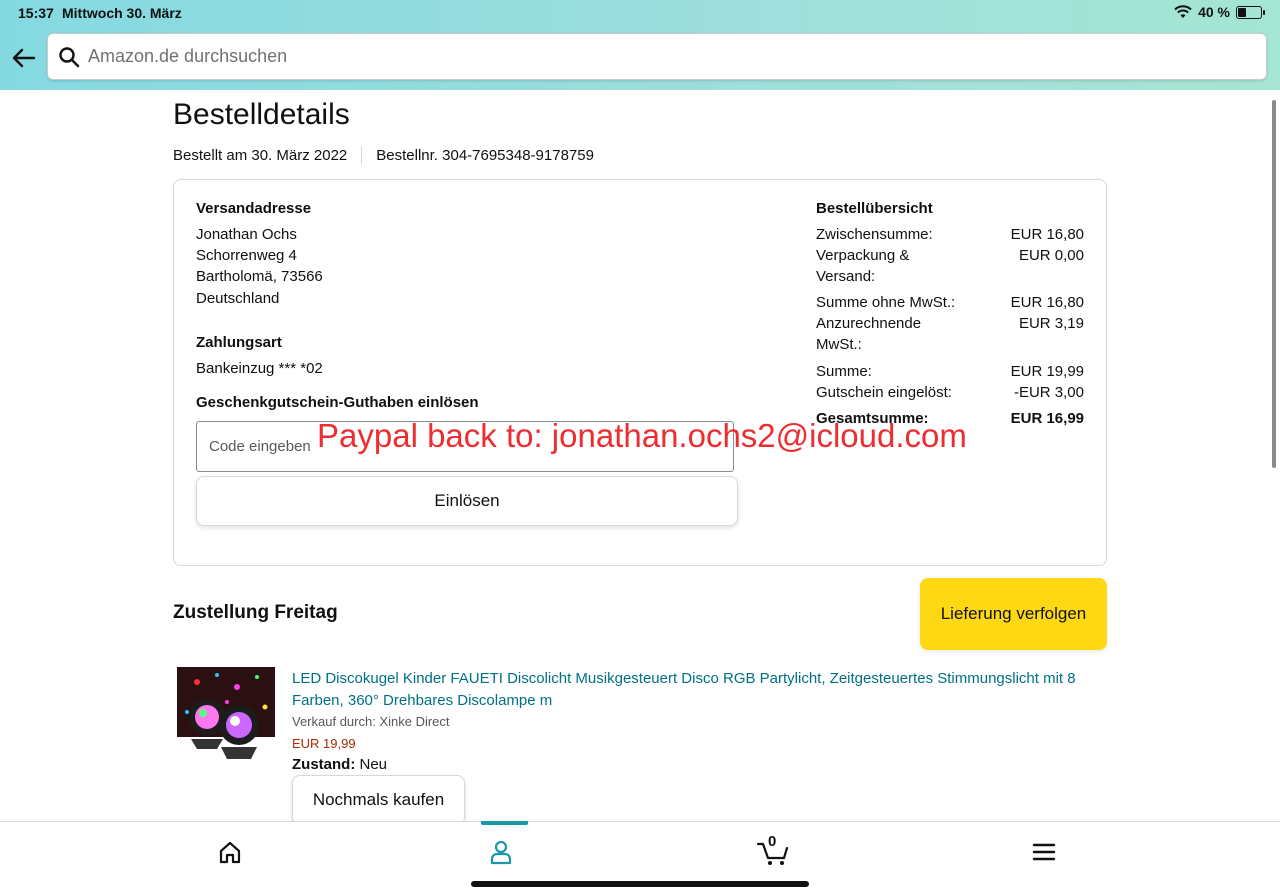 This screenshot has width=1280, height=894. I want to click on summary-value: EUR 19,99, so click(1047, 371).